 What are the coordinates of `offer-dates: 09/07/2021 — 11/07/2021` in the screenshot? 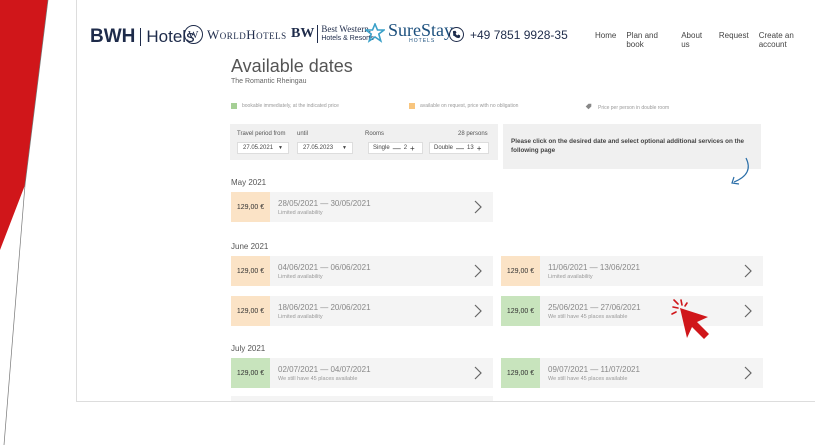 It's located at (594, 369).